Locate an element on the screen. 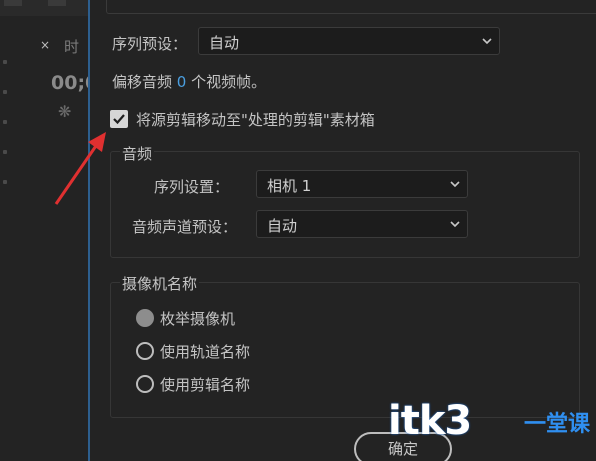 Image resolution: width=596 pixels, height=461 pixels. use-clip-names-label: 使用剪辑名称 is located at coordinates (205, 384).